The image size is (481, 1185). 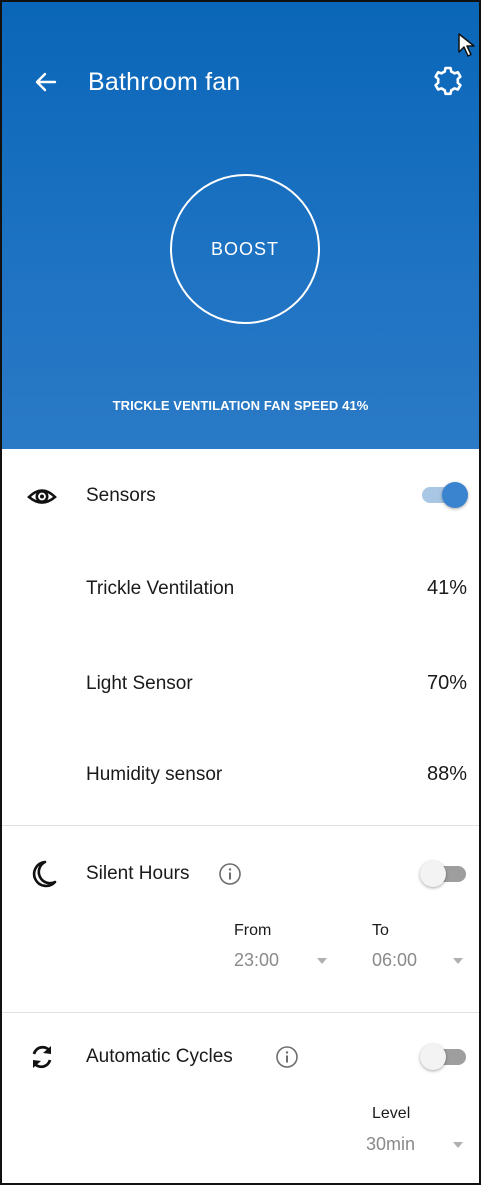 What do you see at coordinates (446, 683) in the screenshot?
I see `sensor-value-light: 70%` at bounding box center [446, 683].